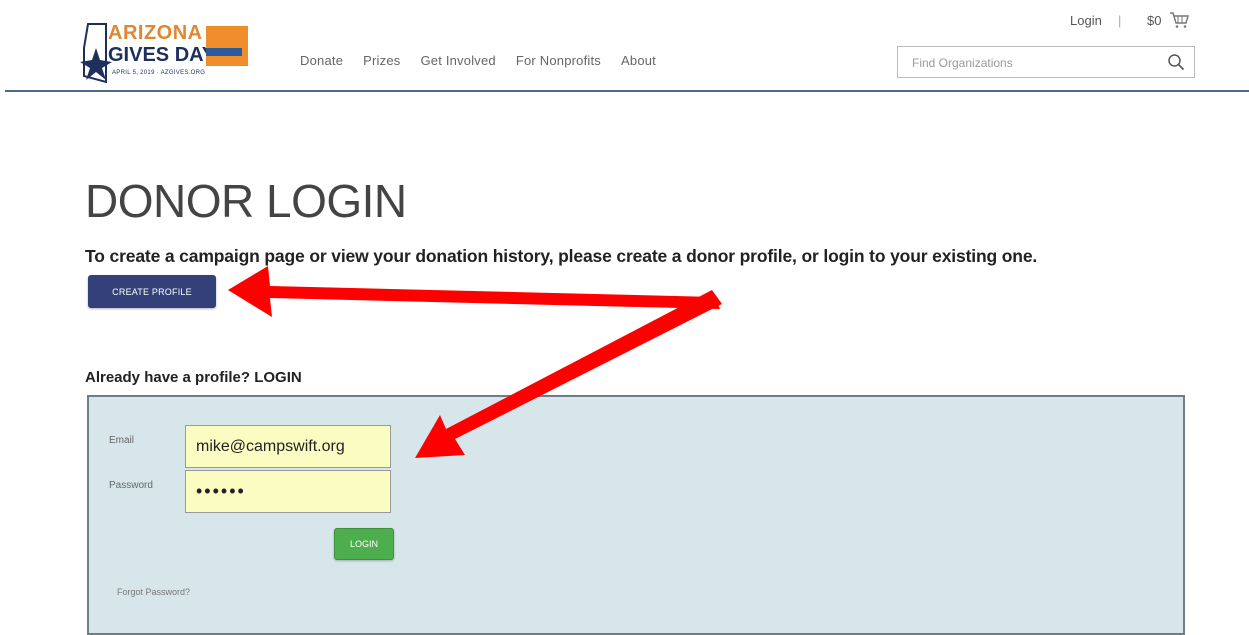 Image resolution: width=1249 pixels, height=635 pixels. I want to click on forgot-password-link: Forgot Password?, so click(153, 592).